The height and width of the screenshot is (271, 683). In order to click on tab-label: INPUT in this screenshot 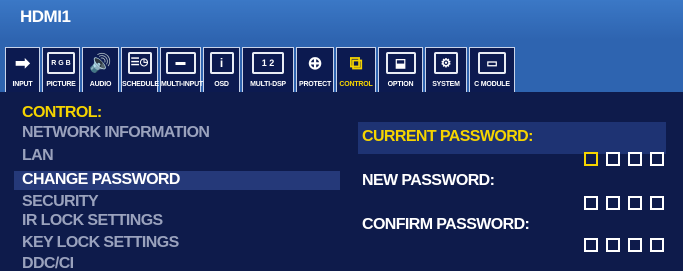, I will do `click(22, 84)`.